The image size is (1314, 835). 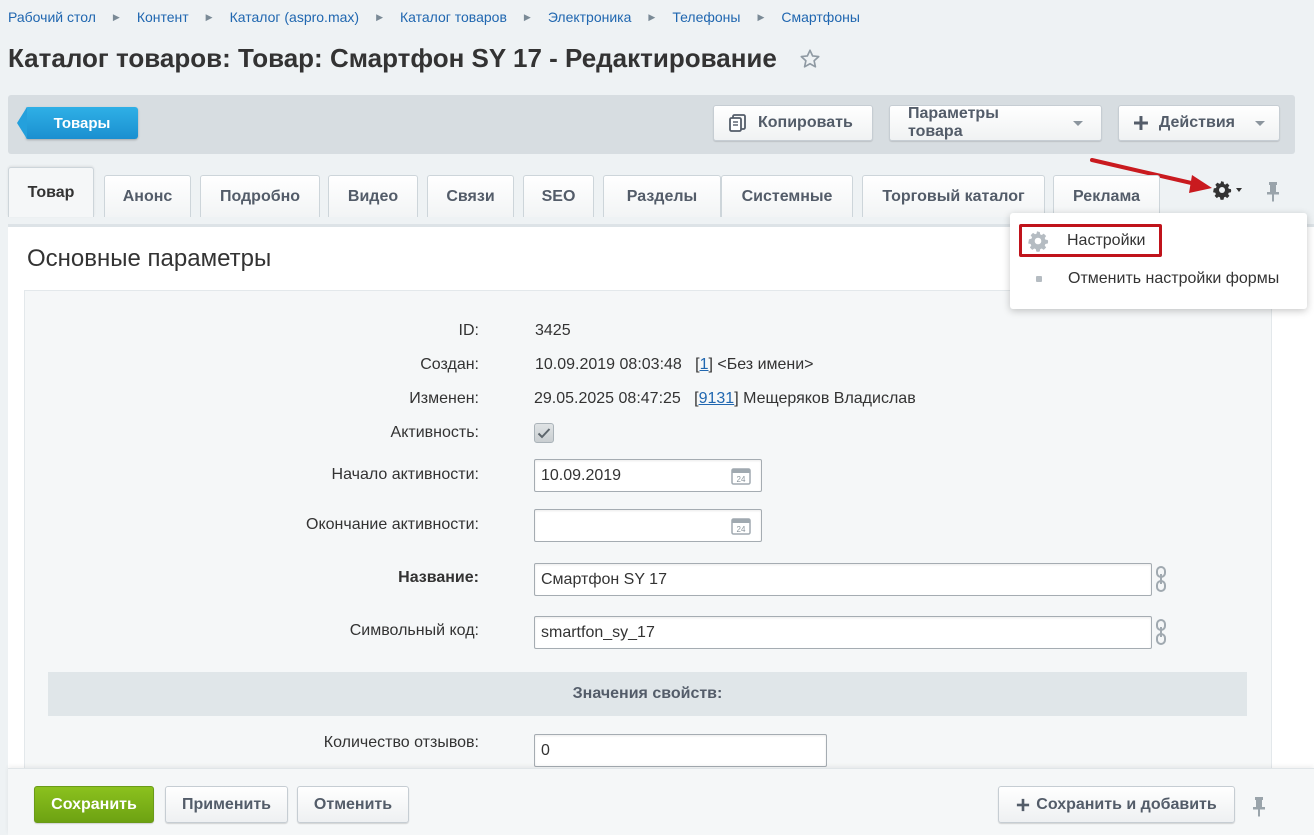 I want to click on tab-links: Связи, so click(x=470, y=196).